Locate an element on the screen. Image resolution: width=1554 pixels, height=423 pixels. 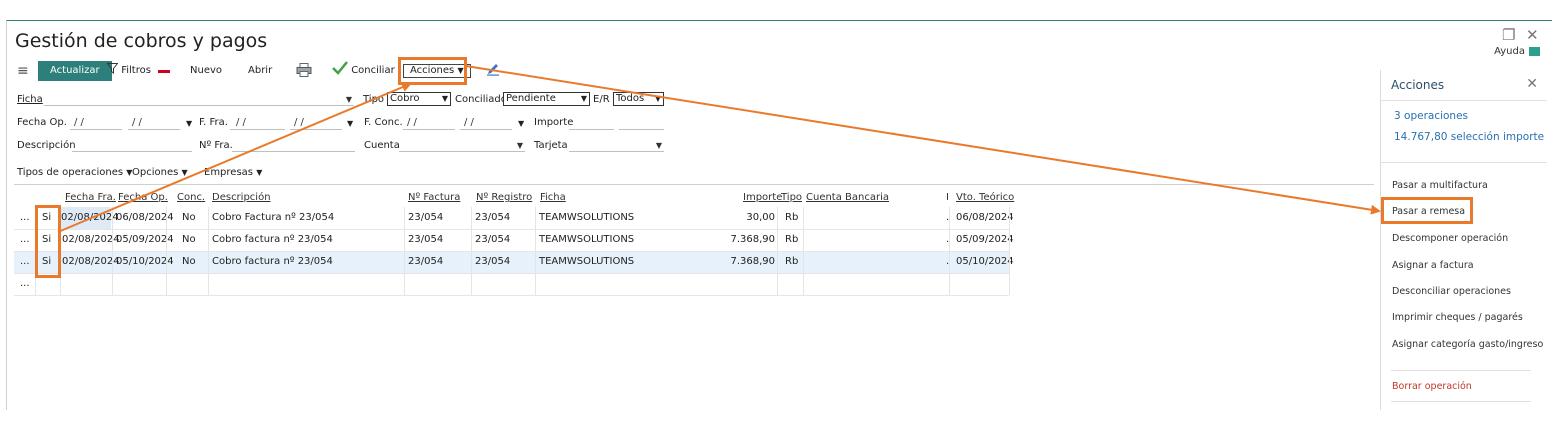
col-fecha-op: Fecha Op. is located at coordinates (143, 197).